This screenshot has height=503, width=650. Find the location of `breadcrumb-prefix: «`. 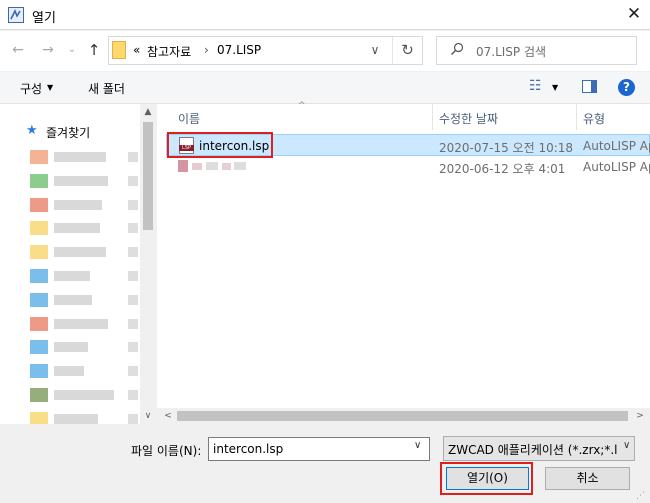

breadcrumb-prefix: « is located at coordinates (136, 50).